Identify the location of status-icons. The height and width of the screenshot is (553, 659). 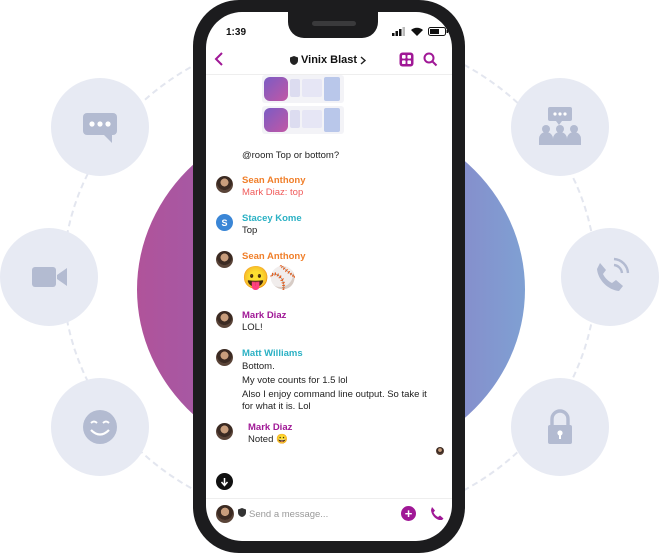
(420, 31).